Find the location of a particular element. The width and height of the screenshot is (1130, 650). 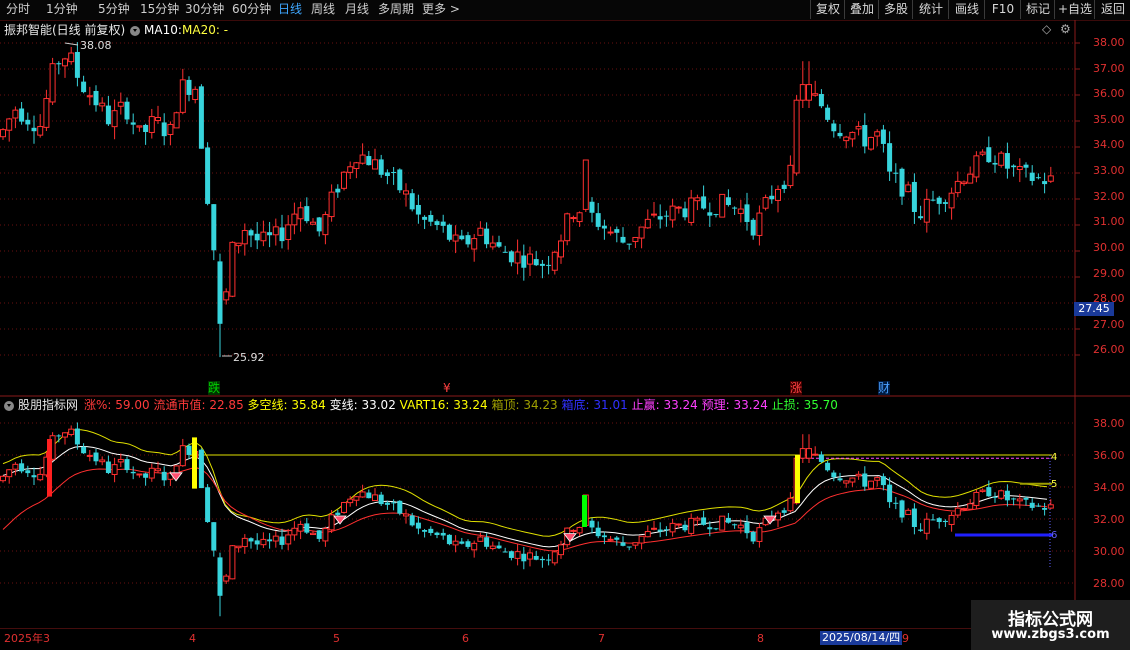

y-tick: 37.00 is located at coordinates (1109, 68).